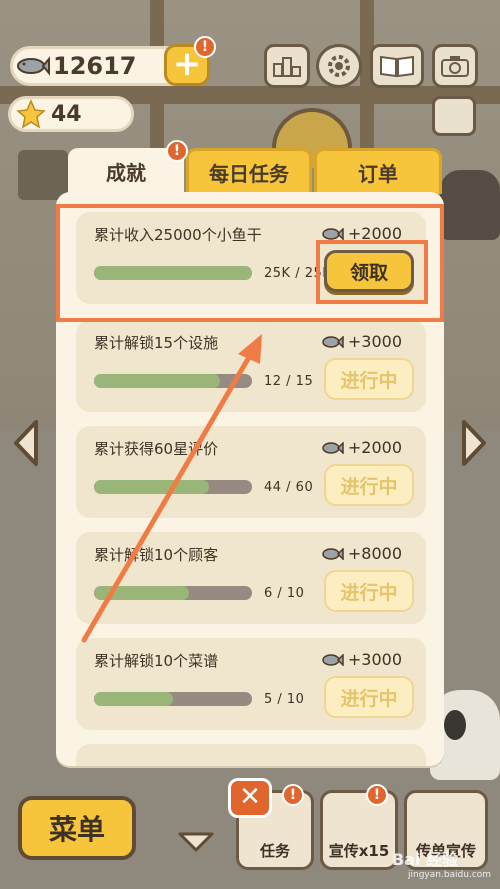  I want to click on menu-button: 菜单, so click(77, 828).